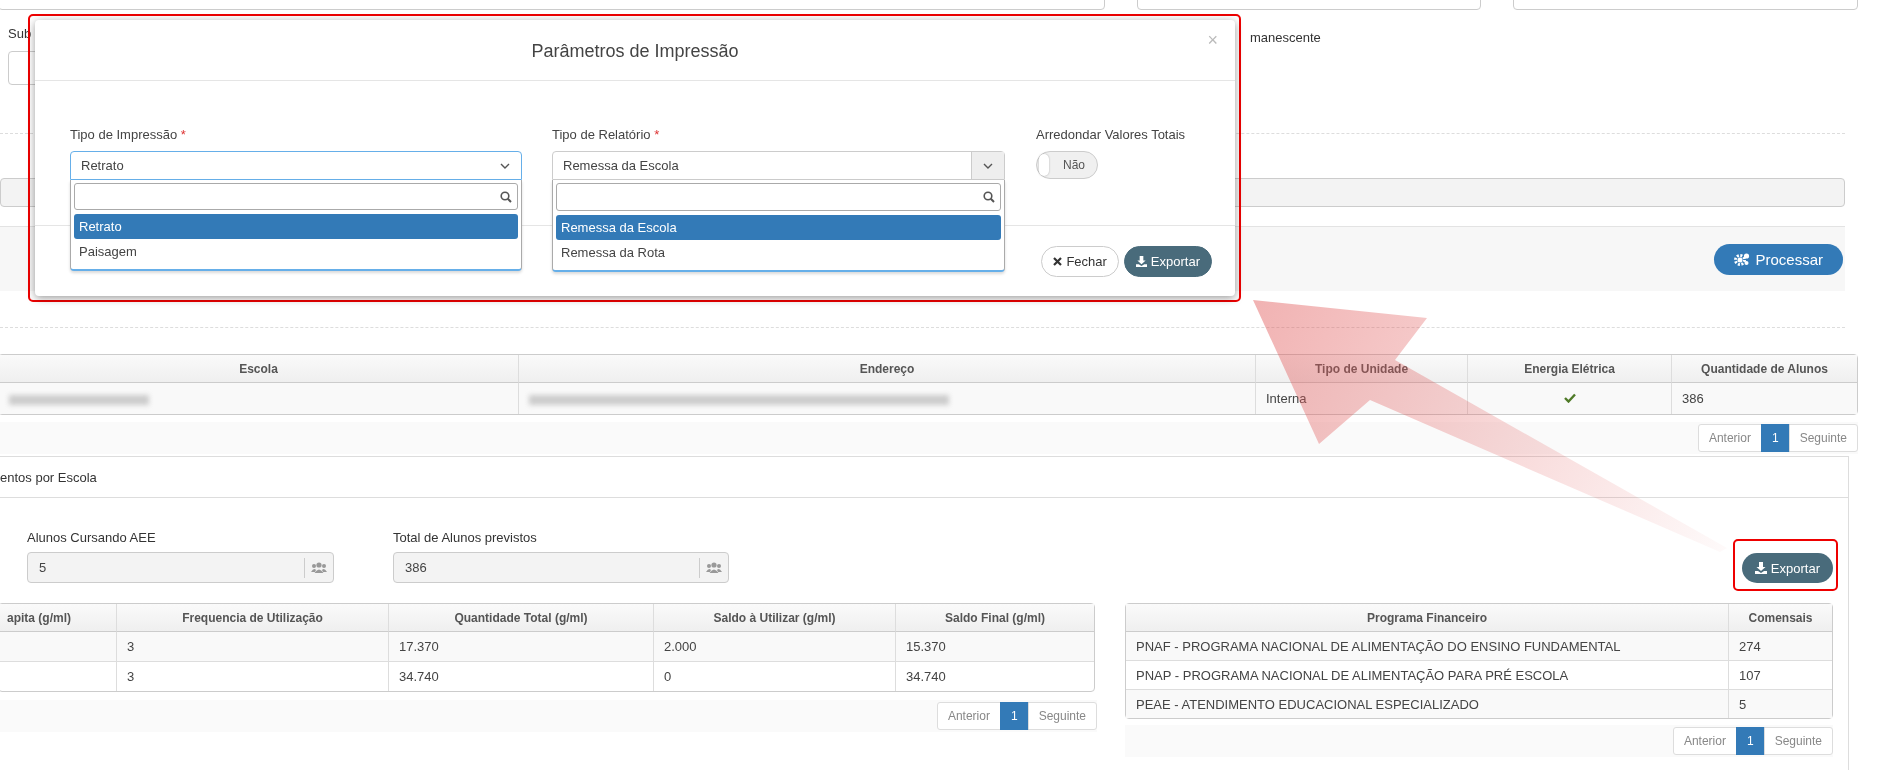 The height and width of the screenshot is (770, 1880). I want to click on close-icon, so click(1058, 261).